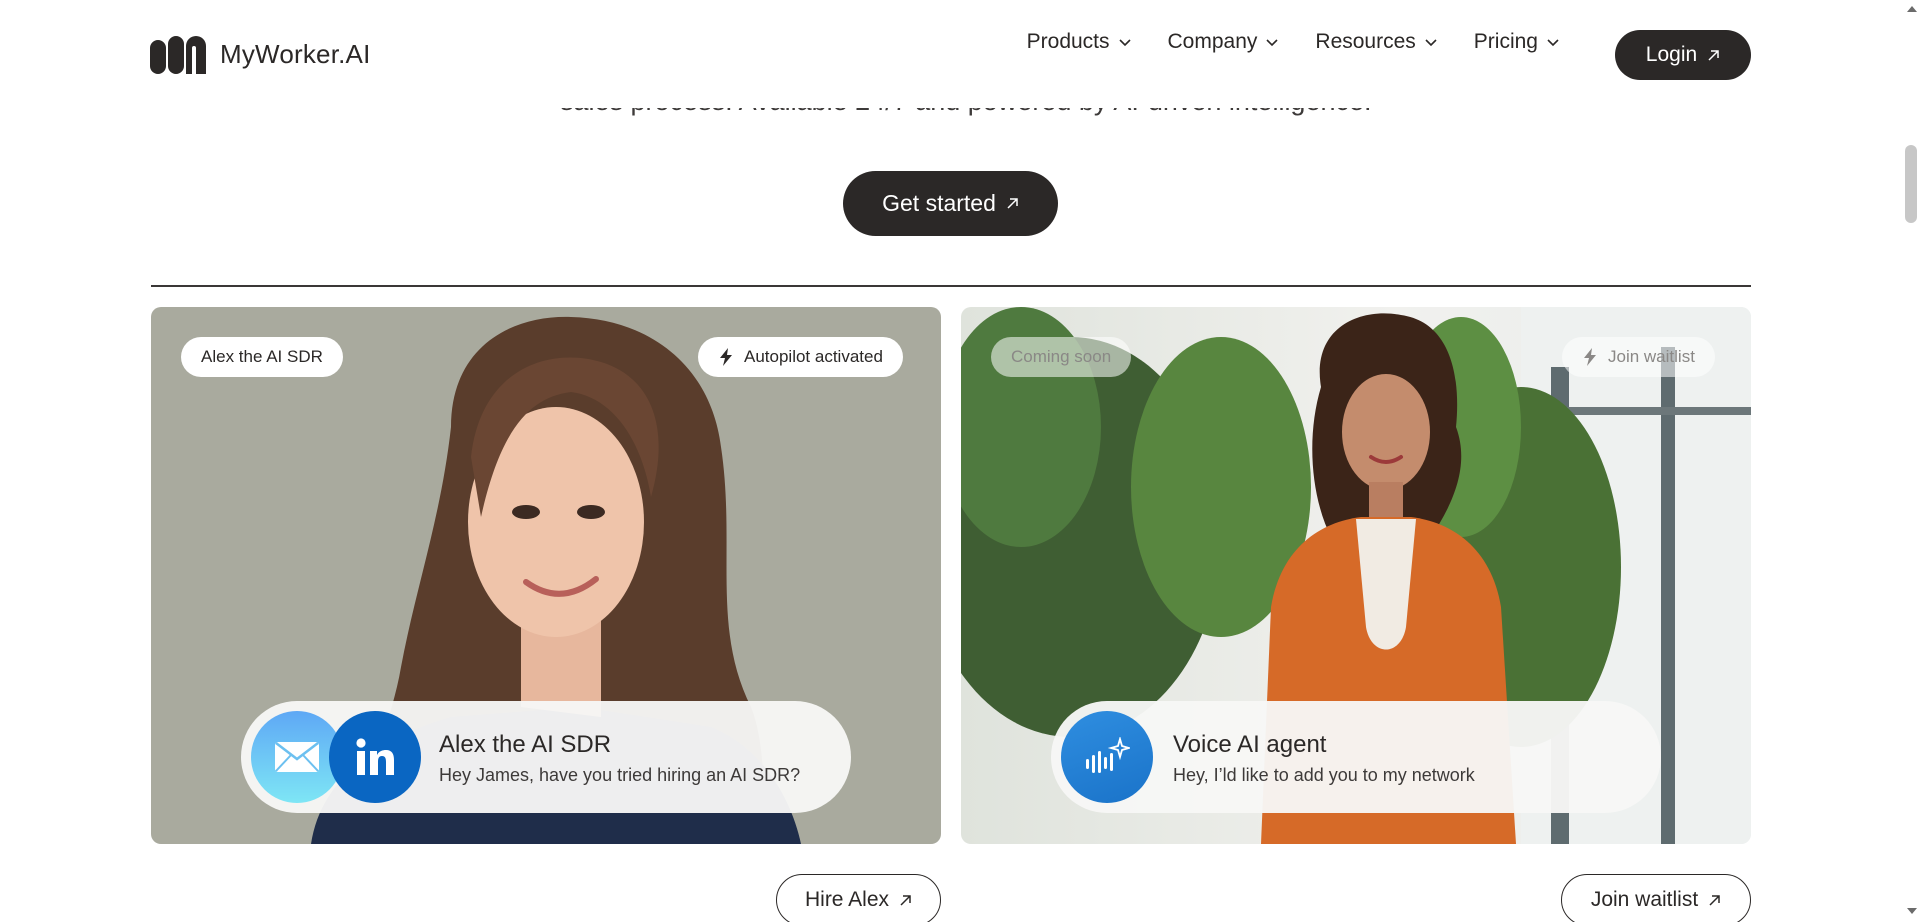 This screenshot has width=1920, height=922. I want to click on bubble-title: Voice AI agent, so click(1250, 744).